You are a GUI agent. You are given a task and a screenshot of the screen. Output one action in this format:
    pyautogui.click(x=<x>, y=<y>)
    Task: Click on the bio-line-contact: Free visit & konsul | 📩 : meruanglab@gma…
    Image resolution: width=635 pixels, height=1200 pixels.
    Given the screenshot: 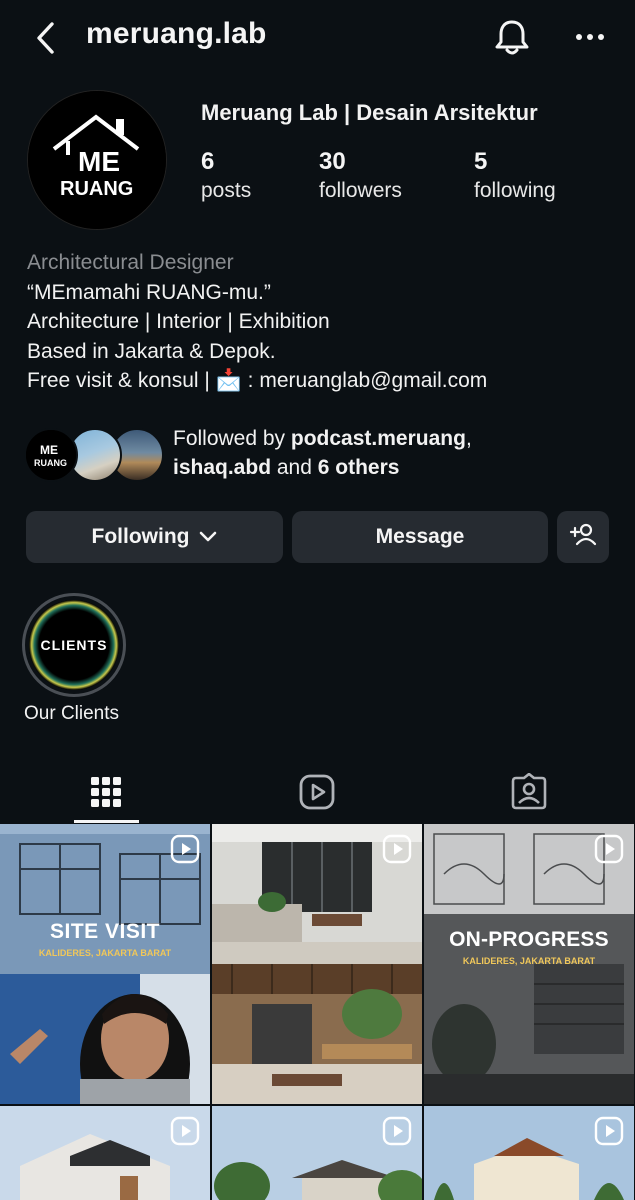 What is the action you would take?
    pyautogui.click(x=257, y=381)
    